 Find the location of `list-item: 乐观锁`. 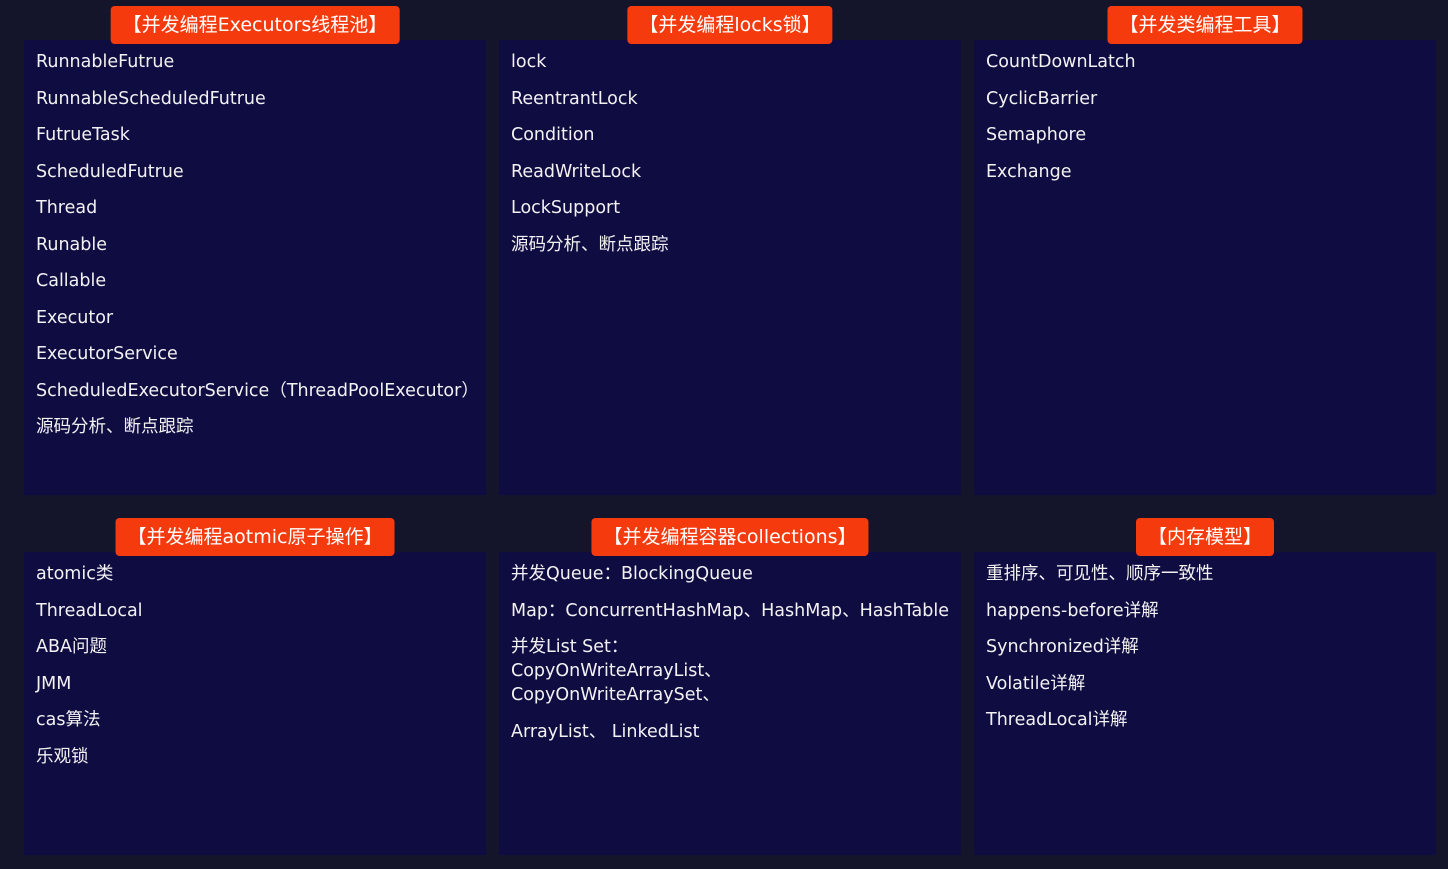

list-item: 乐观锁 is located at coordinates (62, 756).